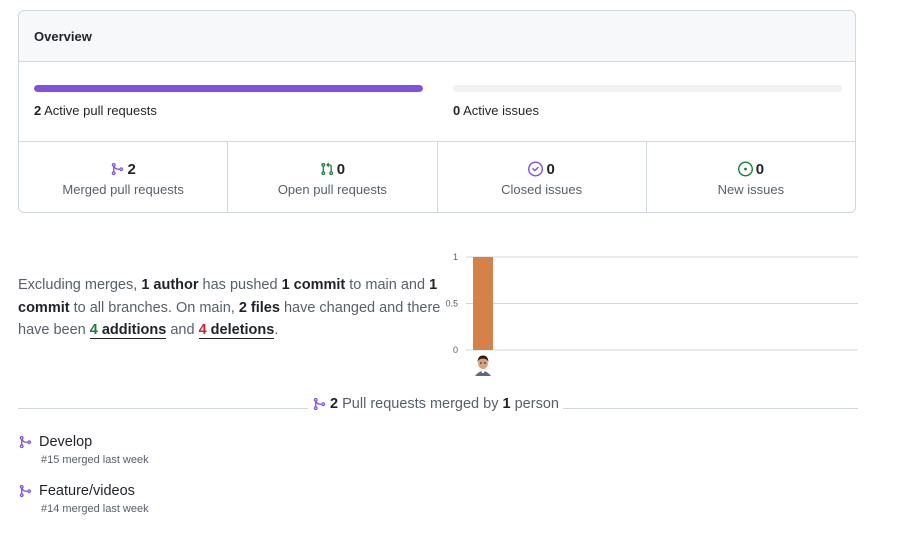 This screenshot has width=907, height=541. What do you see at coordinates (65, 442) in the screenshot?
I see `pr-title-link: Develop` at bounding box center [65, 442].